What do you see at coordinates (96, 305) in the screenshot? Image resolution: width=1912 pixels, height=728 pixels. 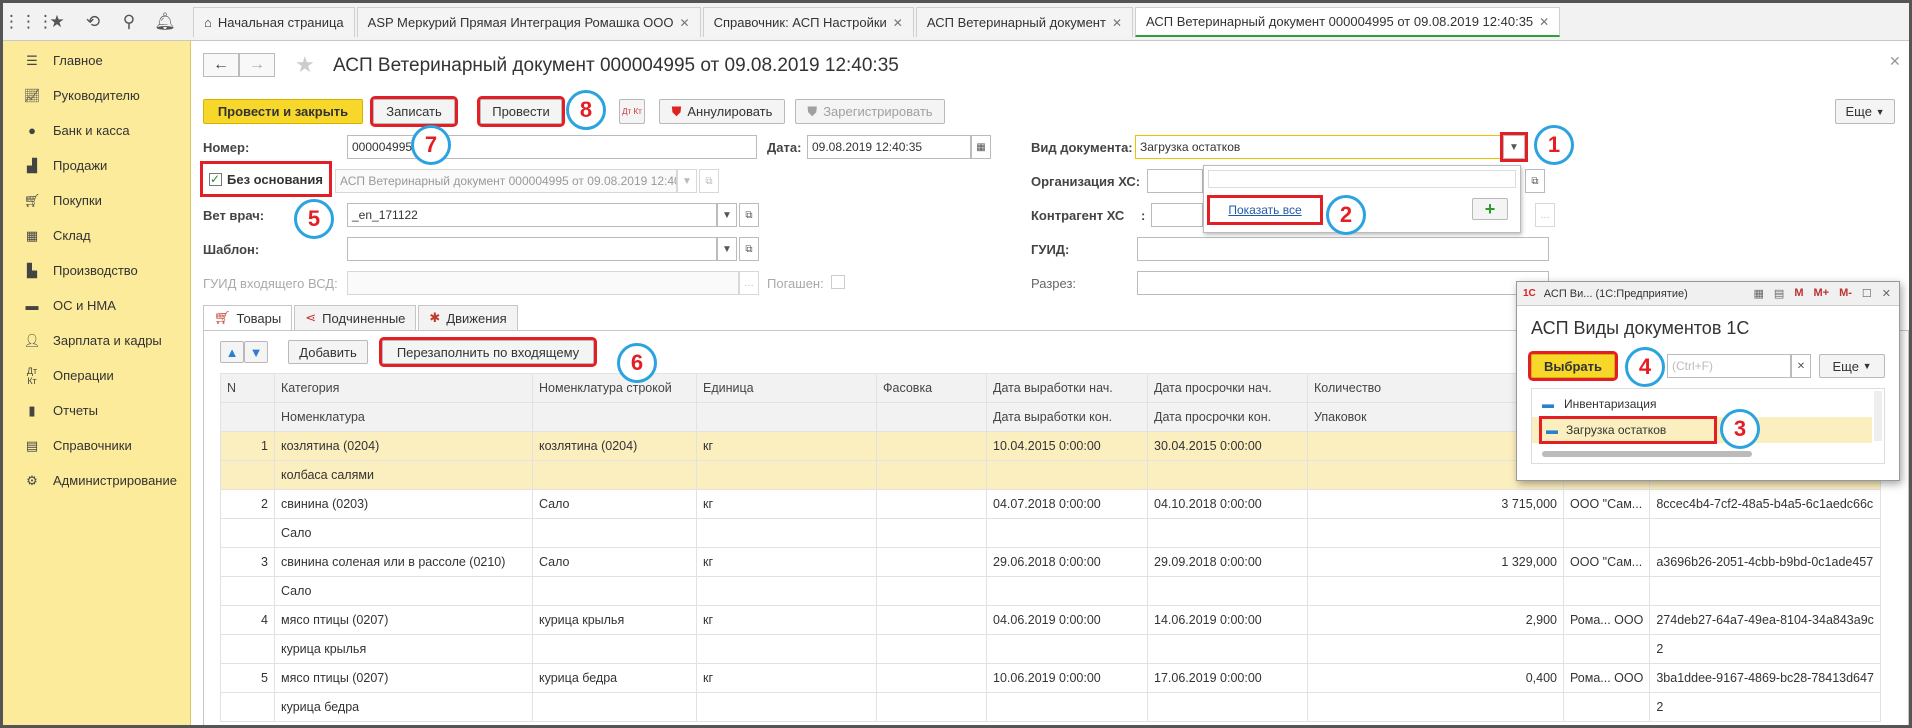 I see `sidebar-item-assets: ▬ ОС и НМА` at bounding box center [96, 305].